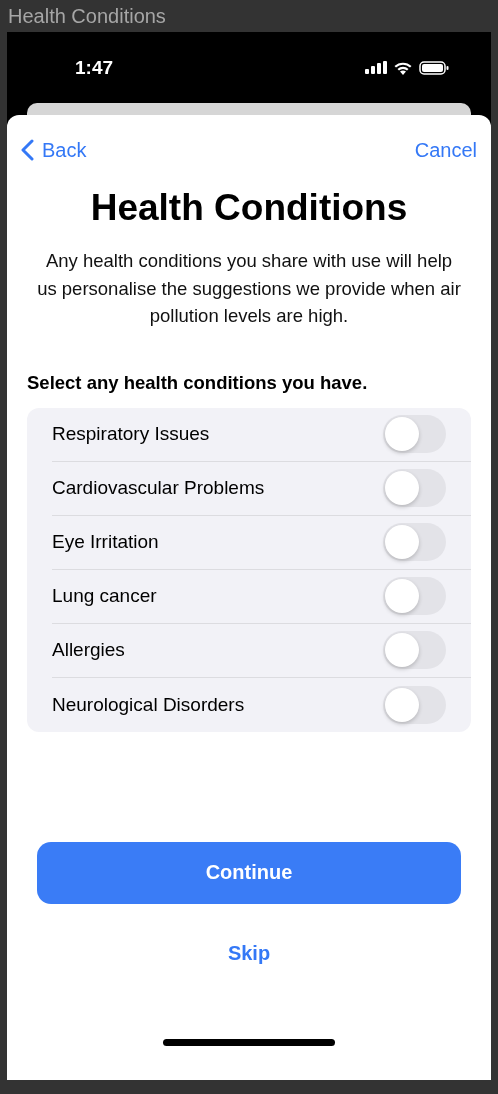 Image resolution: width=498 pixels, height=1094 pixels. What do you see at coordinates (158, 488) in the screenshot?
I see `condition-label: Cardiovascular Problems` at bounding box center [158, 488].